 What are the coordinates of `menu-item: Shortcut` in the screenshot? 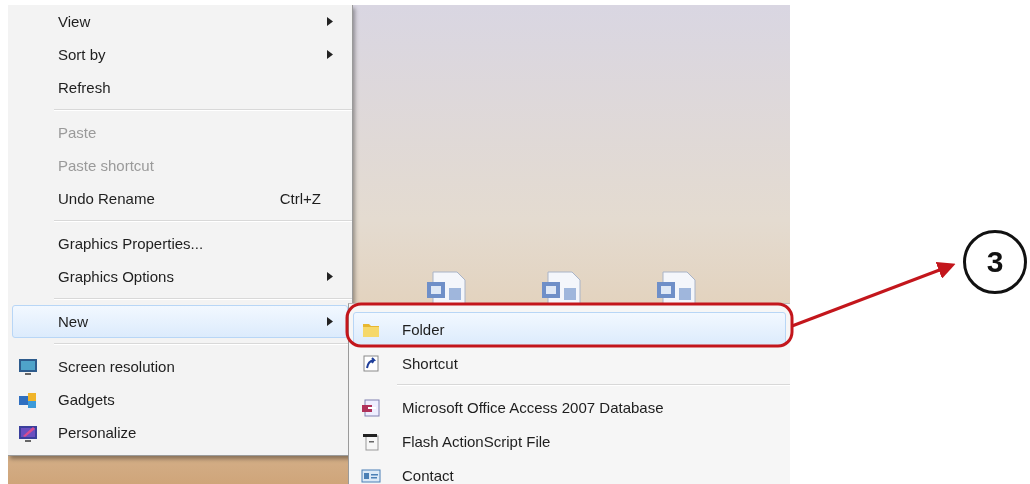 It's located at (569, 363).